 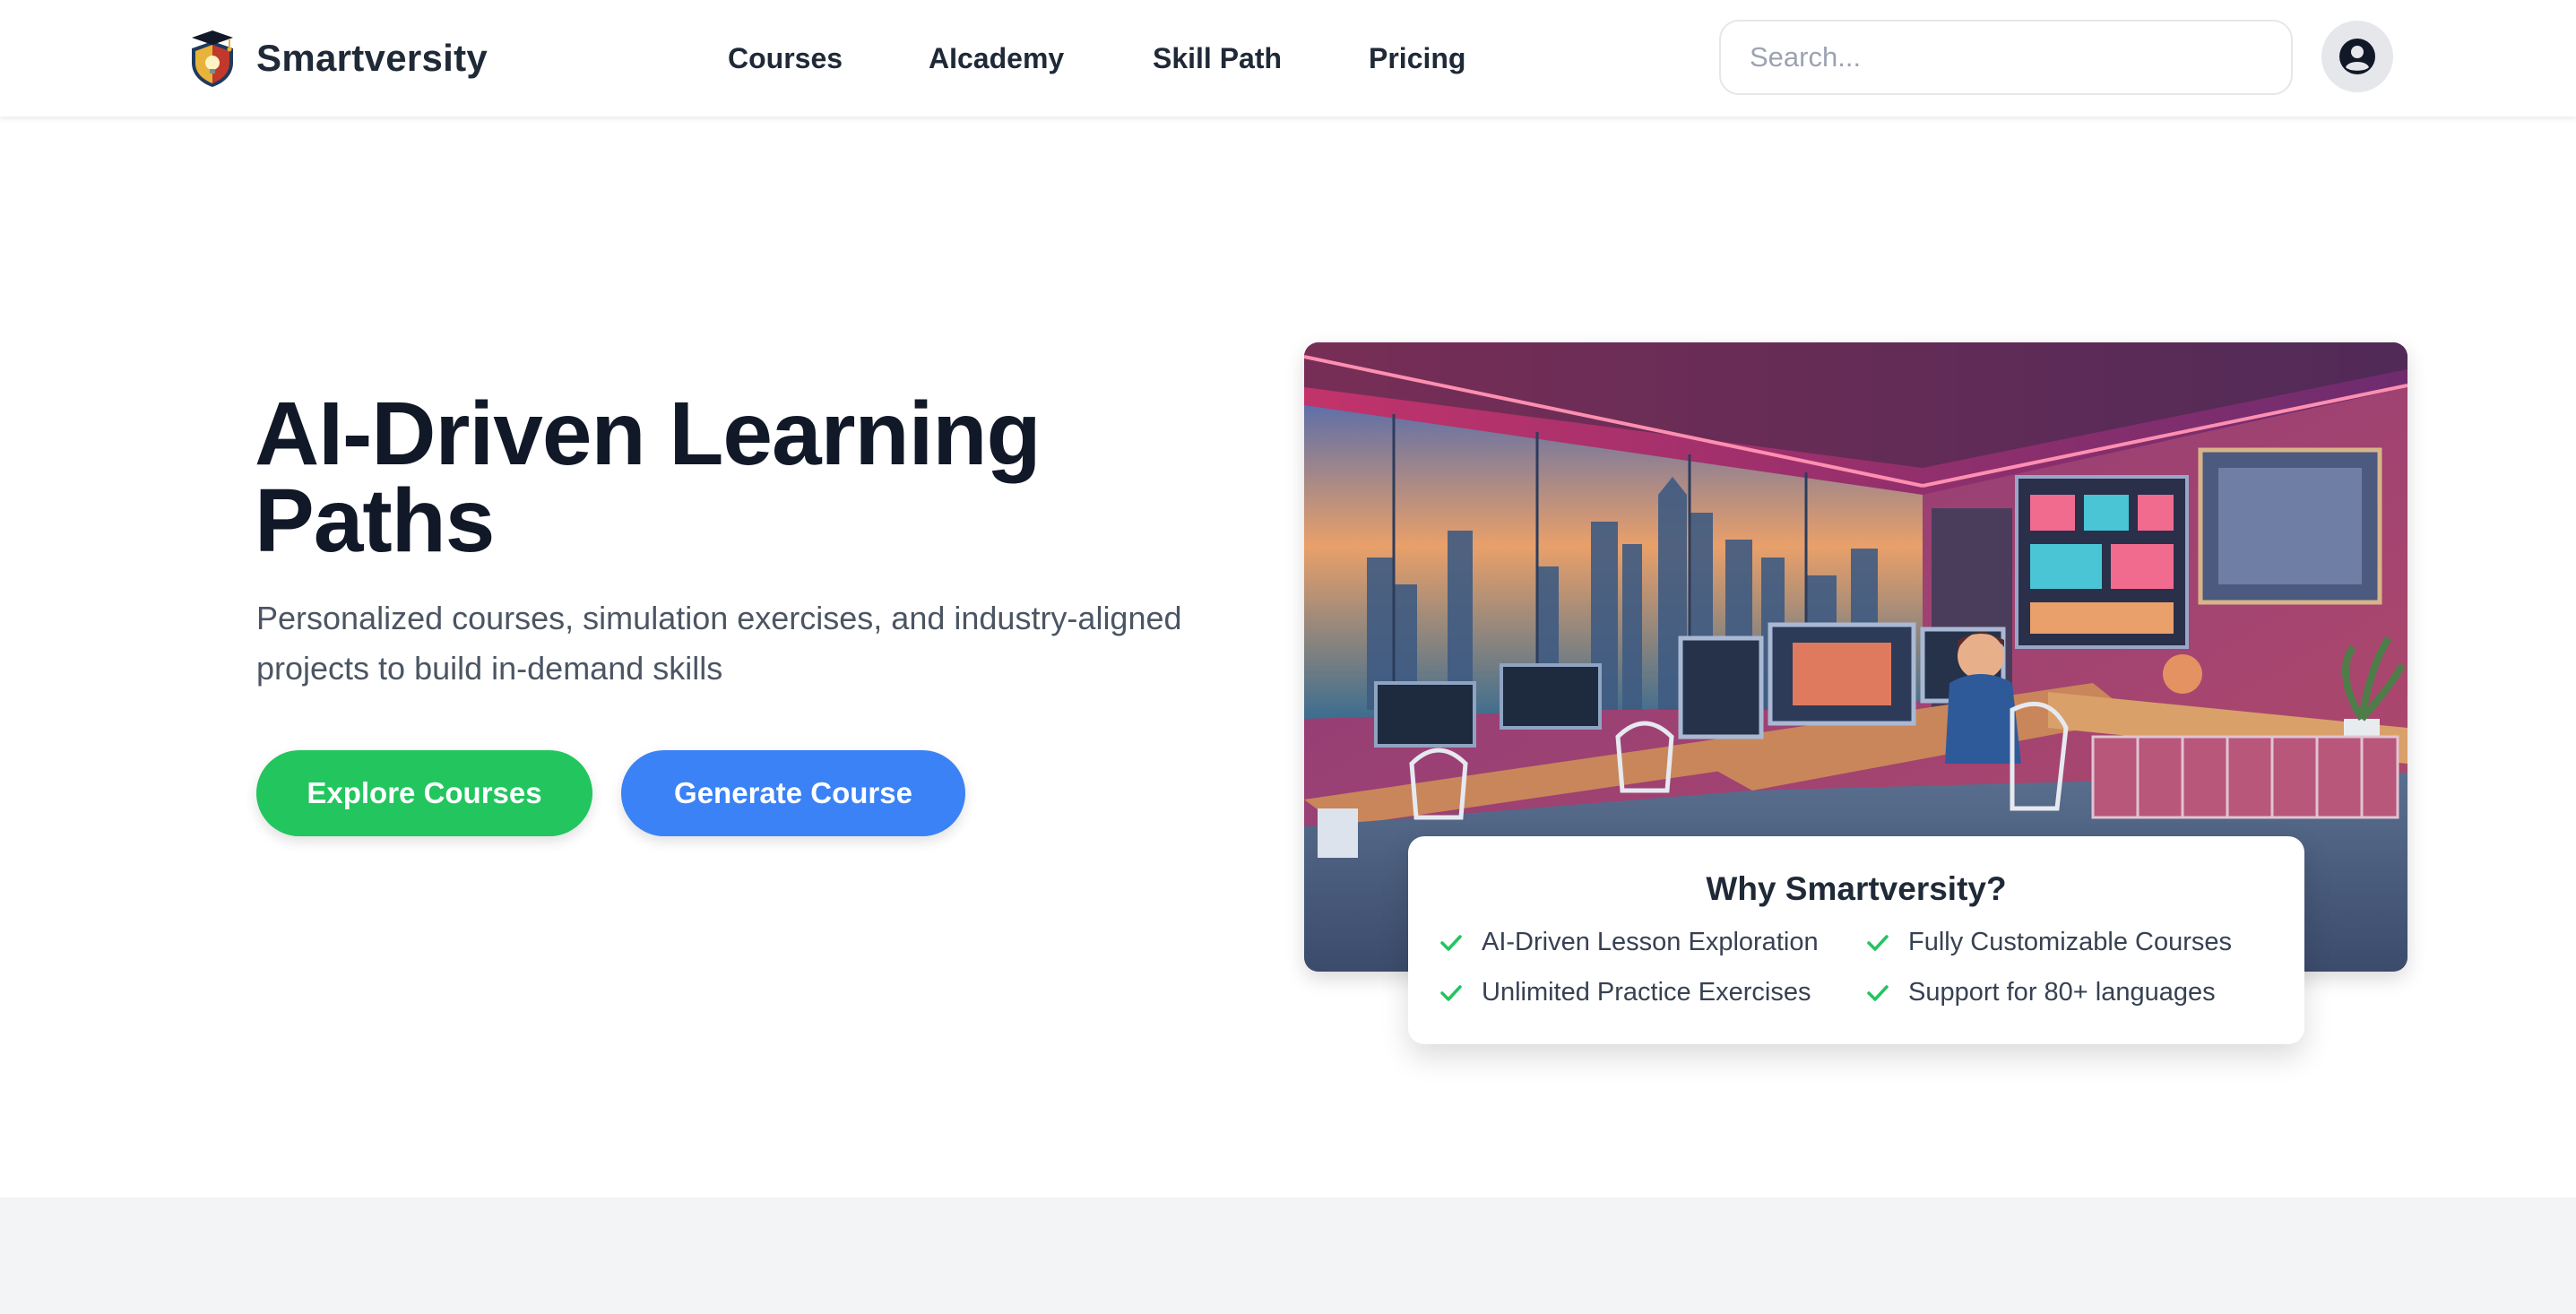 What do you see at coordinates (996, 59) in the screenshot?
I see `nav-aicademy: AIcademy` at bounding box center [996, 59].